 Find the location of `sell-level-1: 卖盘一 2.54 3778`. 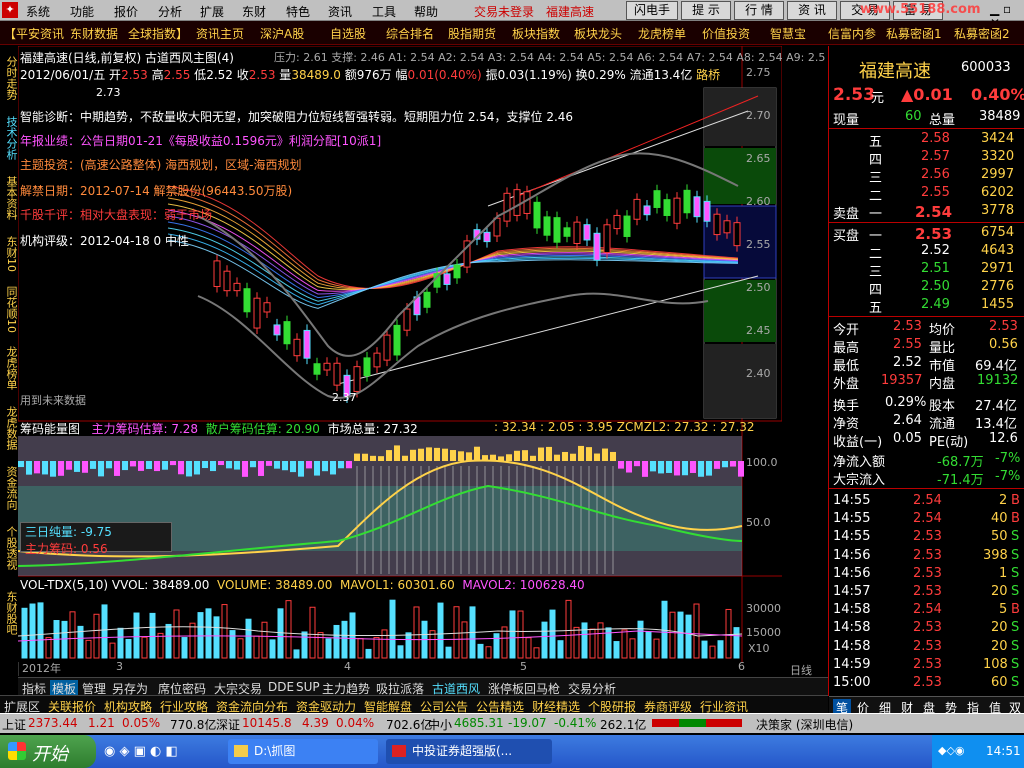

sell-level-1: 卖盘一 2.54 3778 is located at coordinates (926, 212).